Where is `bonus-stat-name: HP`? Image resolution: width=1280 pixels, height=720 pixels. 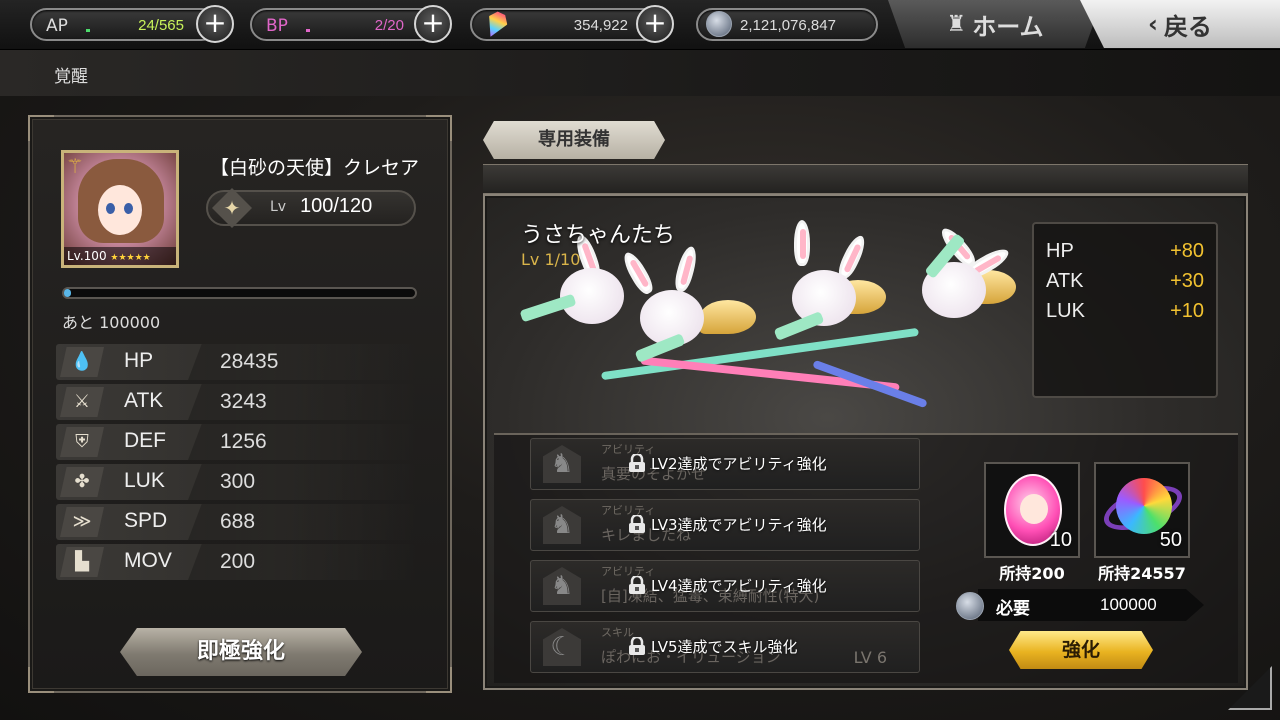 bonus-stat-name: HP is located at coordinates (1060, 251).